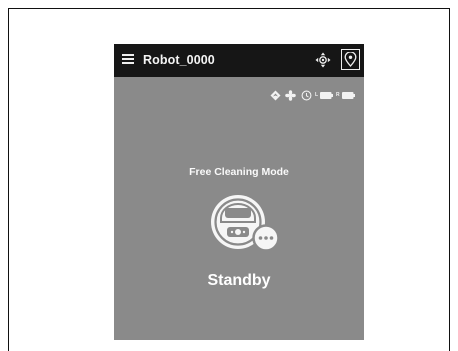 The image size is (458, 351). Describe the element at coordinates (239, 60) in the screenshot. I see `app-top-bar: Robot_0000` at that location.